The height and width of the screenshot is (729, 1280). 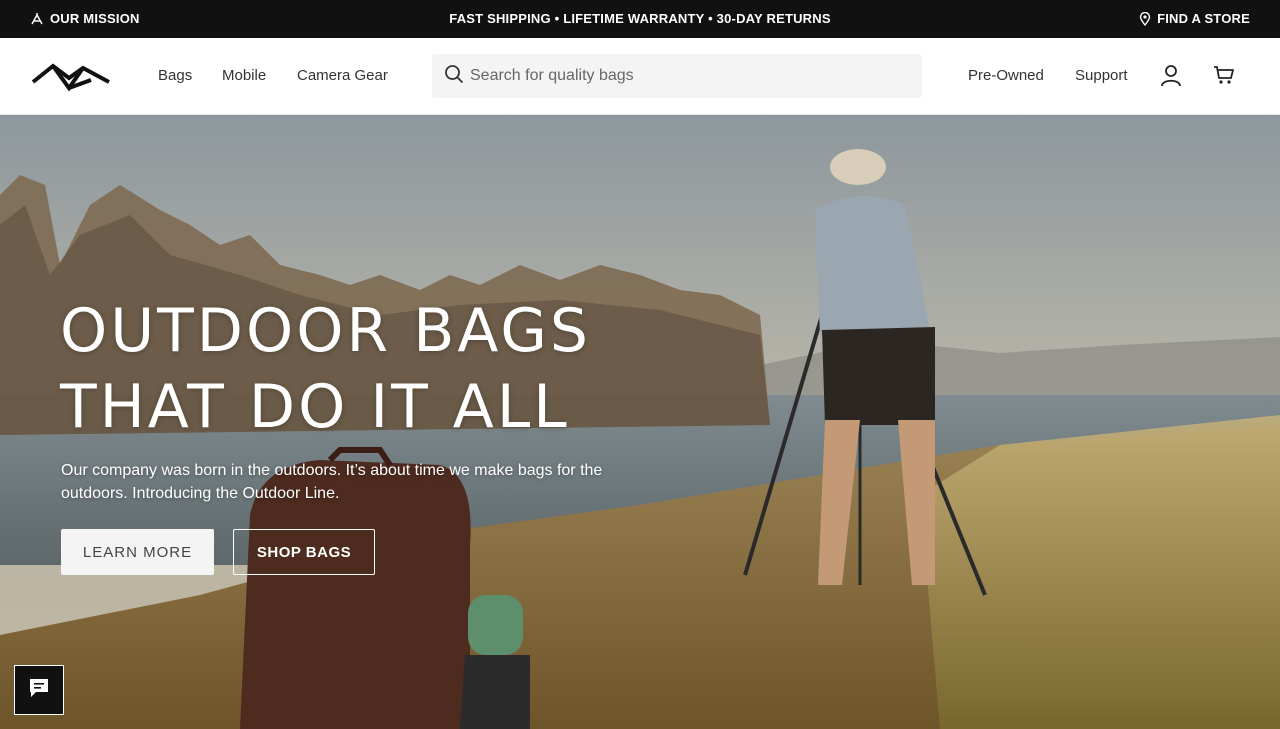 What do you see at coordinates (1171, 78) in the screenshot?
I see `user-icon` at bounding box center [1171, 78].